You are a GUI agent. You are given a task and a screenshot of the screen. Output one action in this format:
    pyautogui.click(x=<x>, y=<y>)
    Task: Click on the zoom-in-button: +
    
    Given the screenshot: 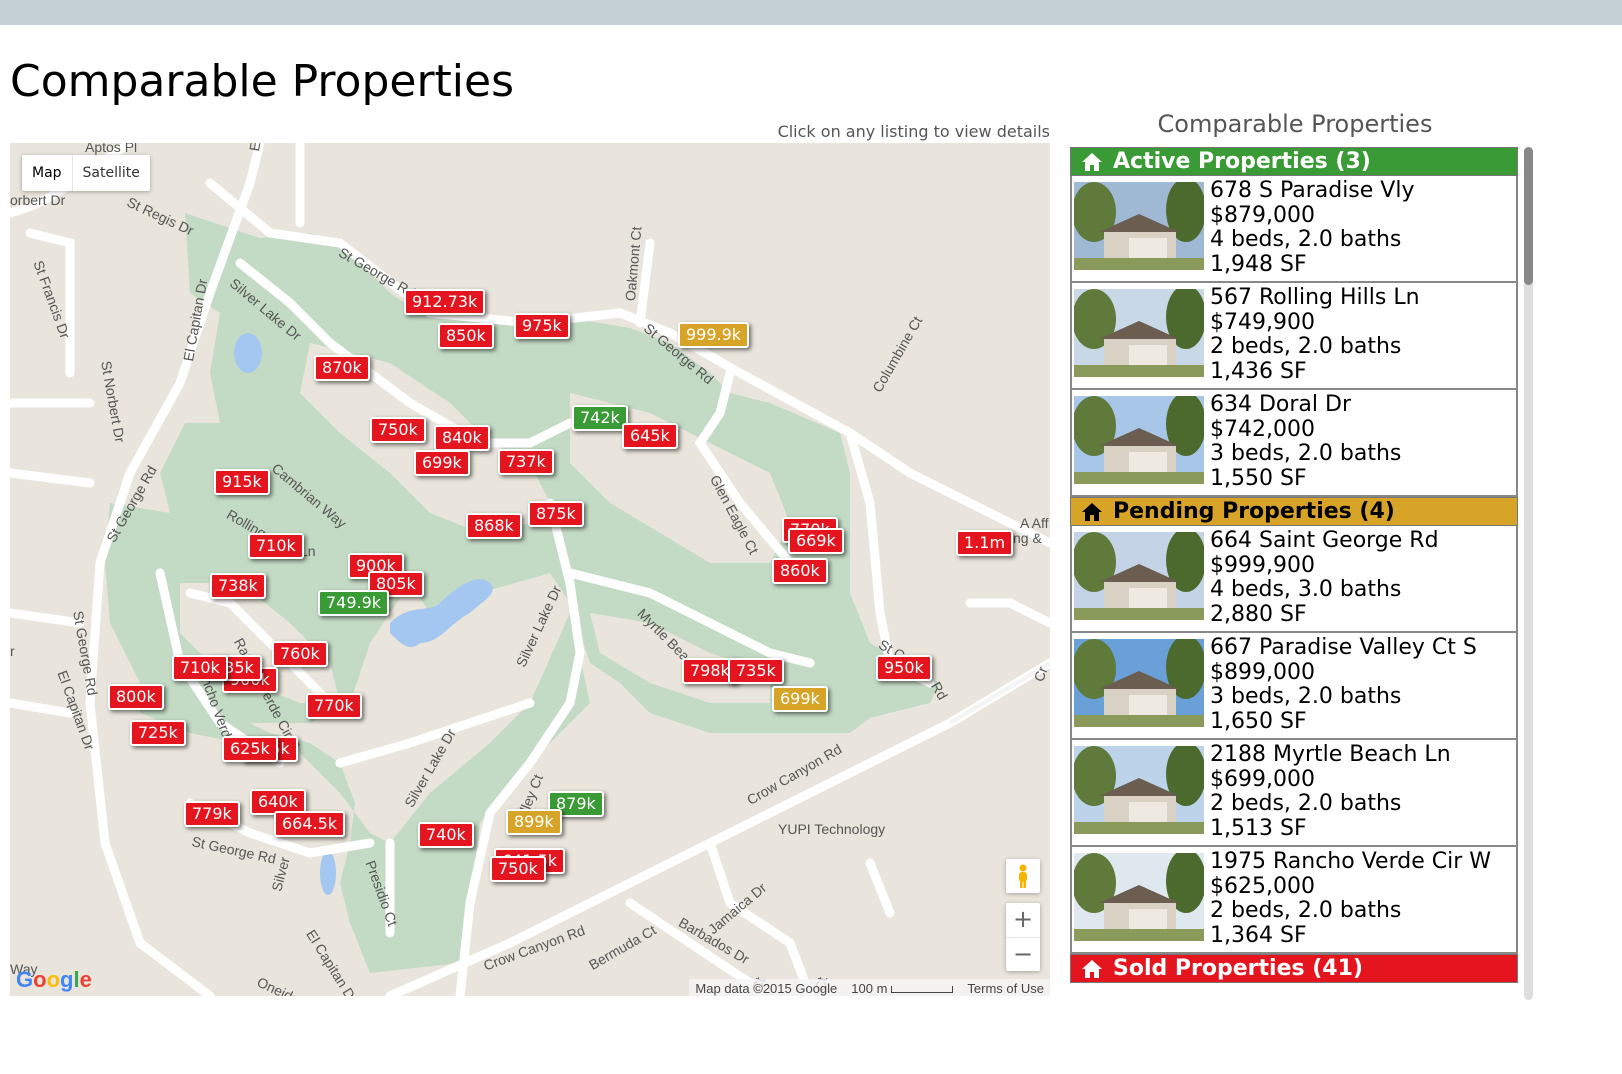 What is the action you would take?
    pyautogui.click(x=1023, y=920)
    